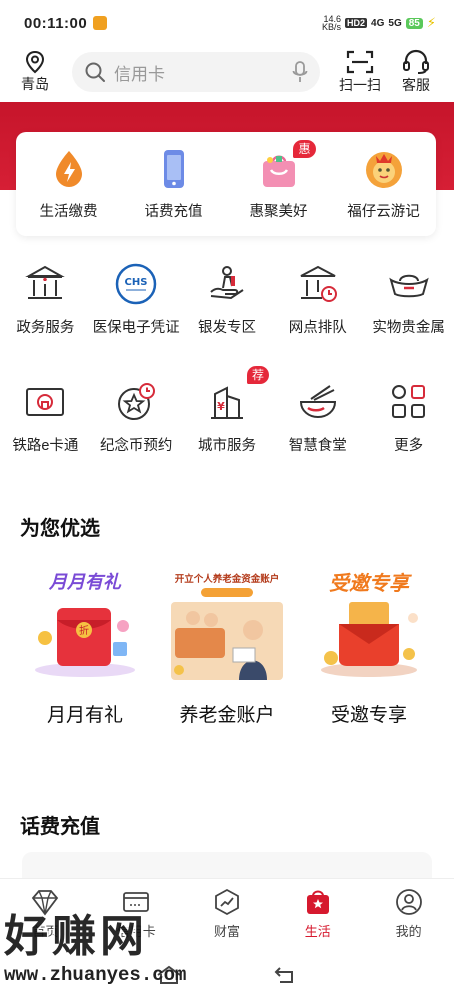 Image resolution: width=454 pixels, height=1000 pixels. I want to click on service-precious-metals: 实物贵金属, so click(408, 321).